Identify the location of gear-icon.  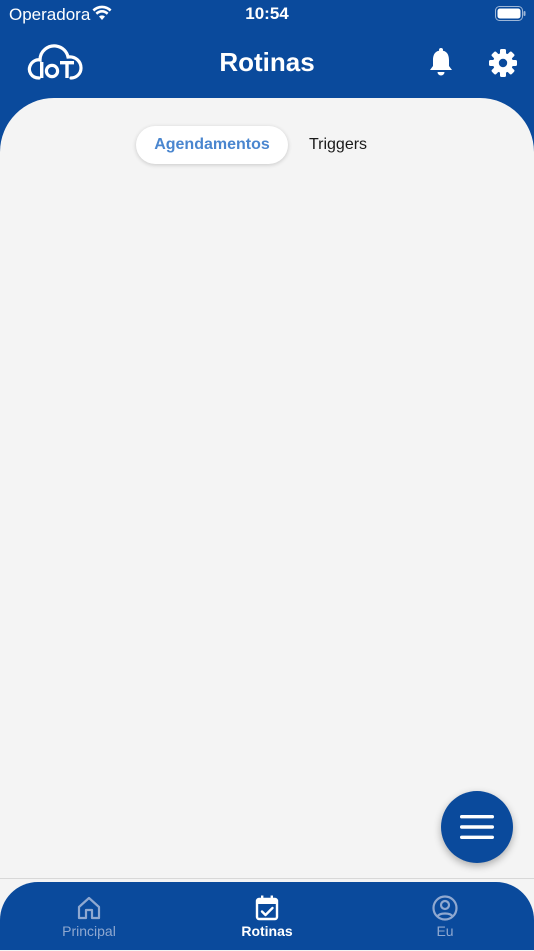
(503, 63).